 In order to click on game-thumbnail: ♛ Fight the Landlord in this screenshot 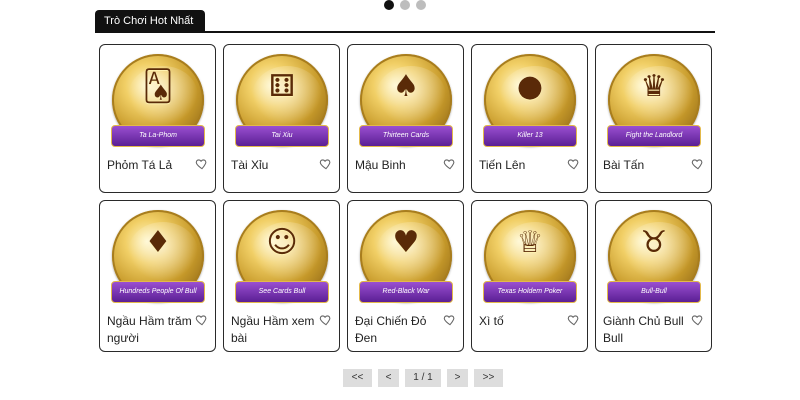, I will do `click(654, 101)`.